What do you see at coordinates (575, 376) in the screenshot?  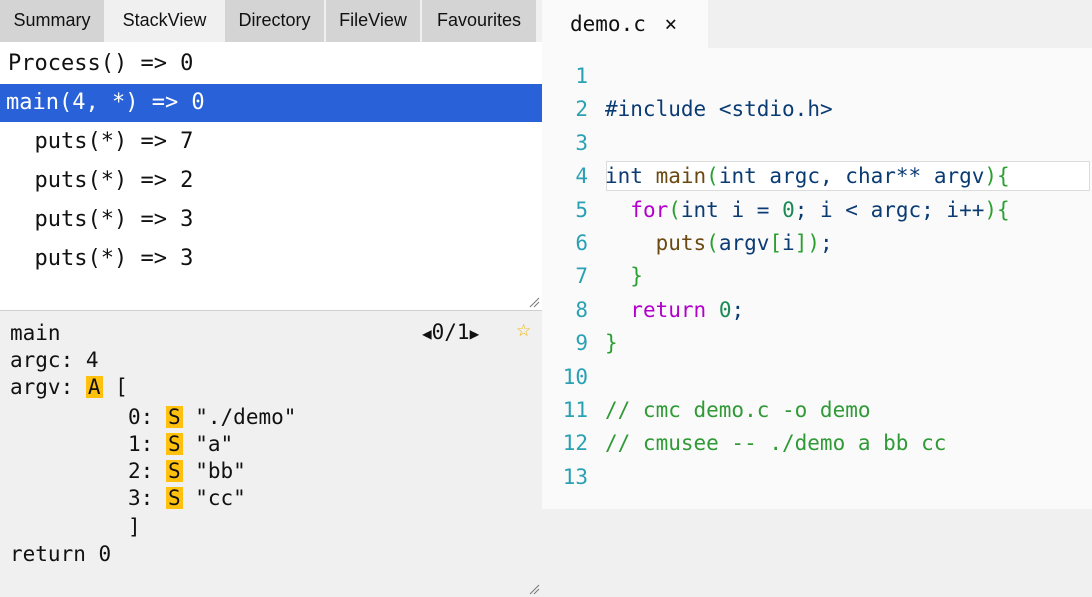 I see `line-number: 10` at bounding box center [575, 376].